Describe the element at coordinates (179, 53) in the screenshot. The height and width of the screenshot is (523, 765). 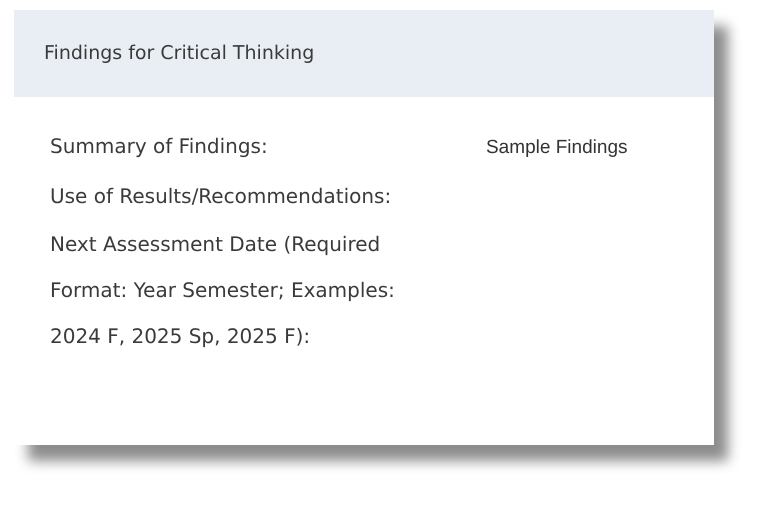
I see `card-title: Findings for Critical Thinking` at that location.